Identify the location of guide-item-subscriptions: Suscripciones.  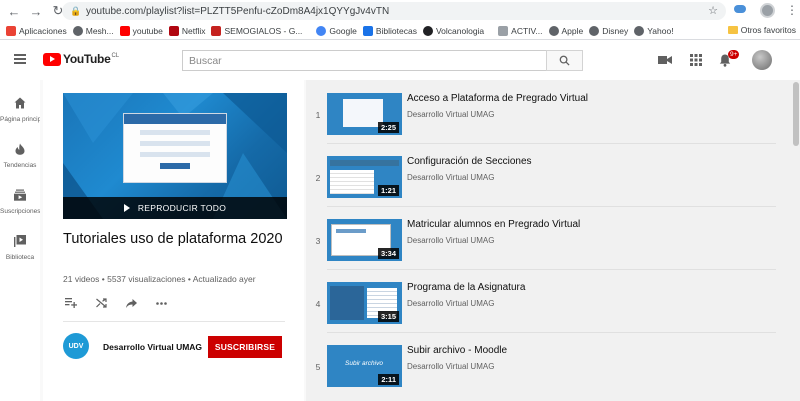
(20, 198).